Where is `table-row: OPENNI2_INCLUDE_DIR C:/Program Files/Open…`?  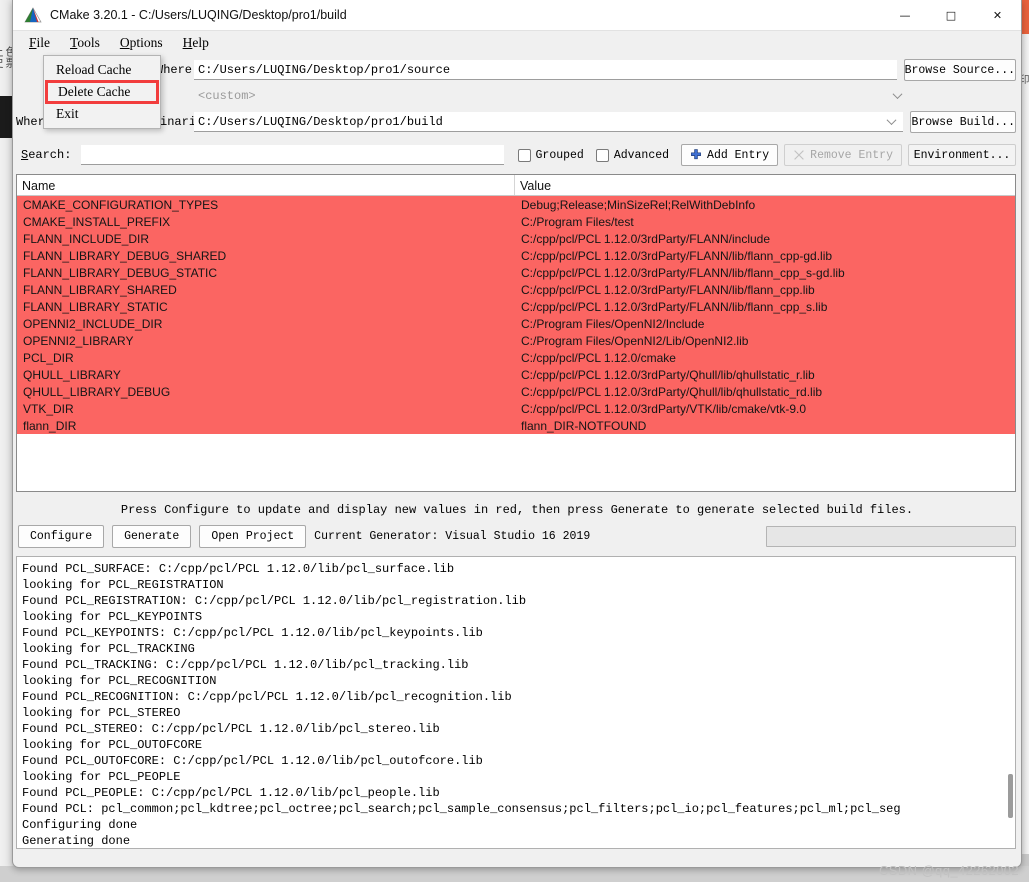
table-row: OPENNI2_INCLUDE_DIR C:/Program Files/Open… is located at coordinates (516, 323).